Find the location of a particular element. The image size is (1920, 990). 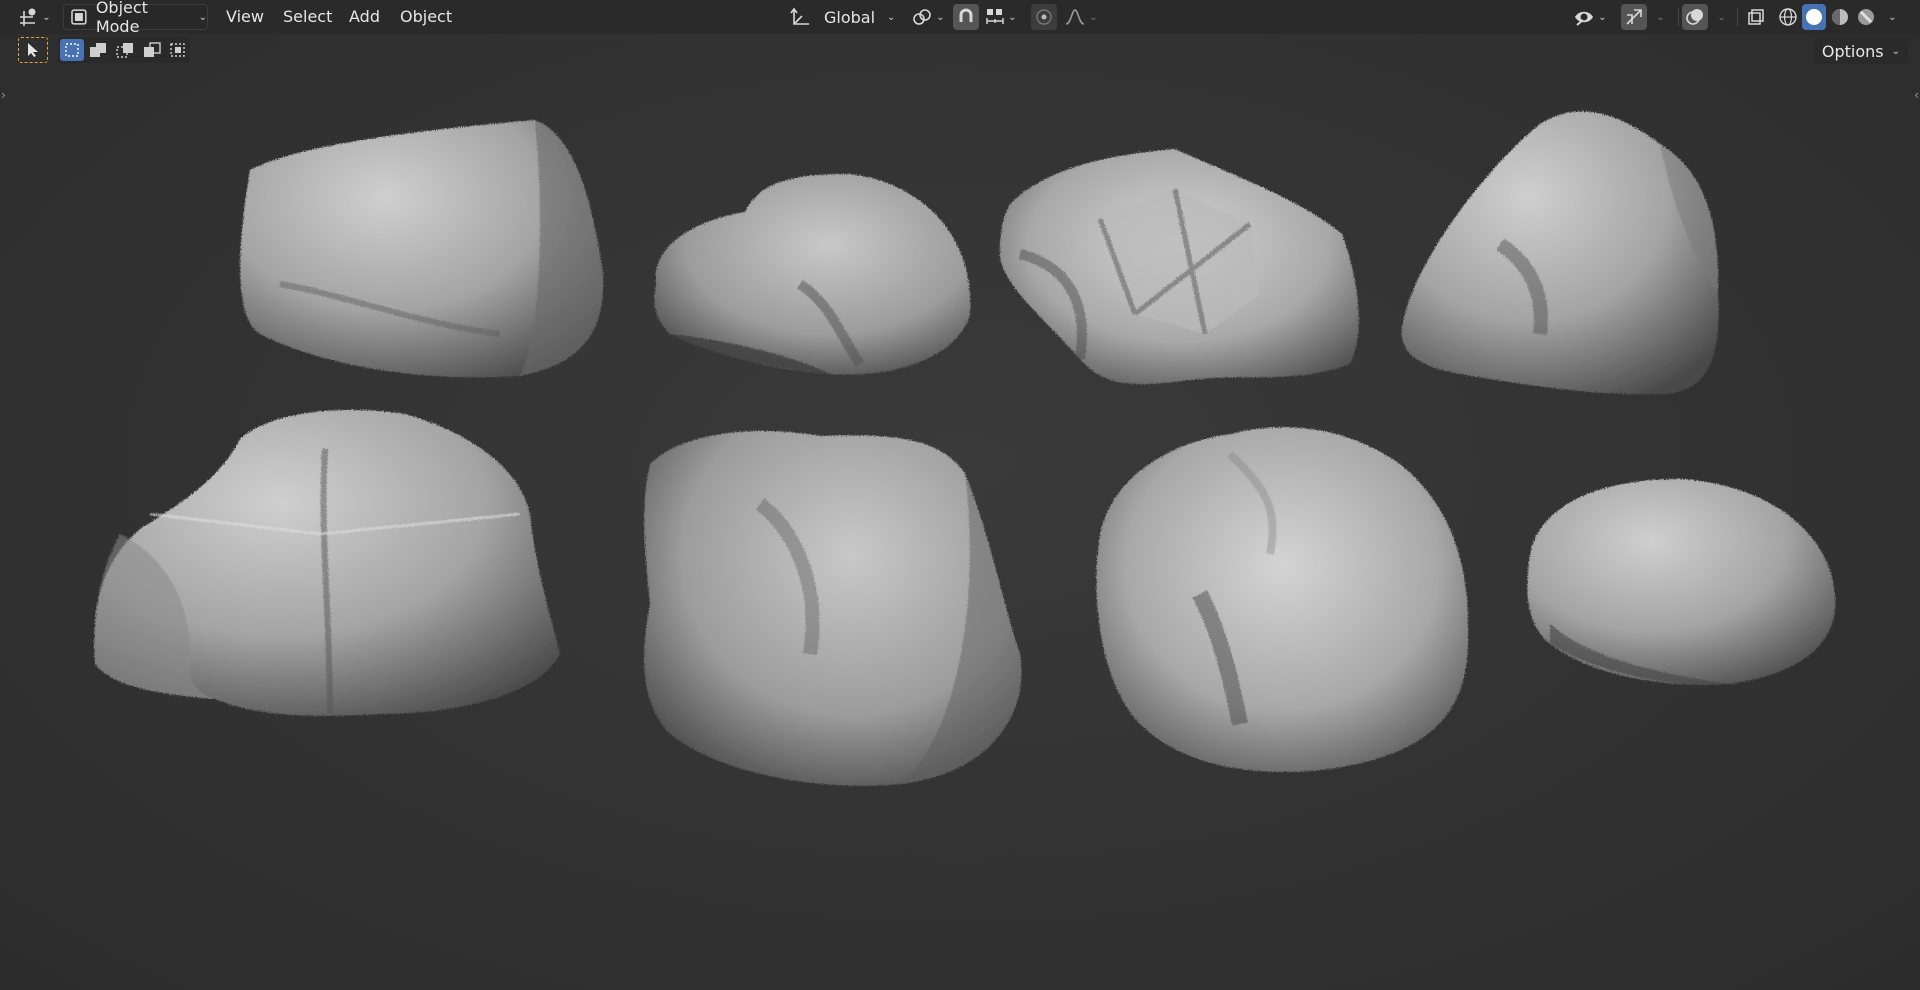

axis-gizmo-icon is located at coordinates (28, 17).